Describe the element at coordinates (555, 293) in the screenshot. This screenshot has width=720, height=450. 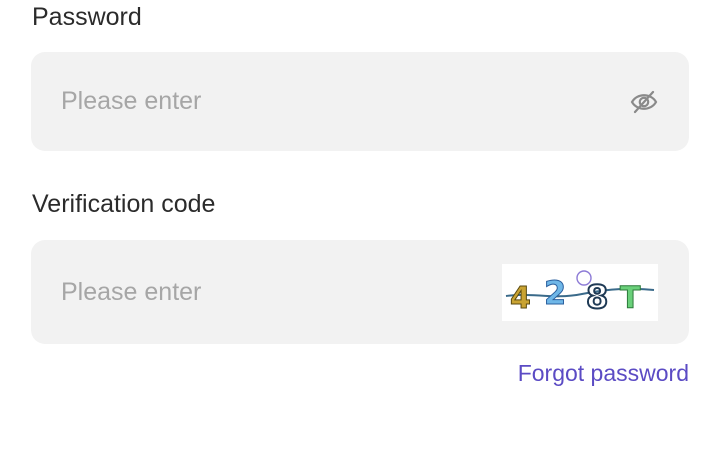
I see `captcha-char-2: 2` at that location.